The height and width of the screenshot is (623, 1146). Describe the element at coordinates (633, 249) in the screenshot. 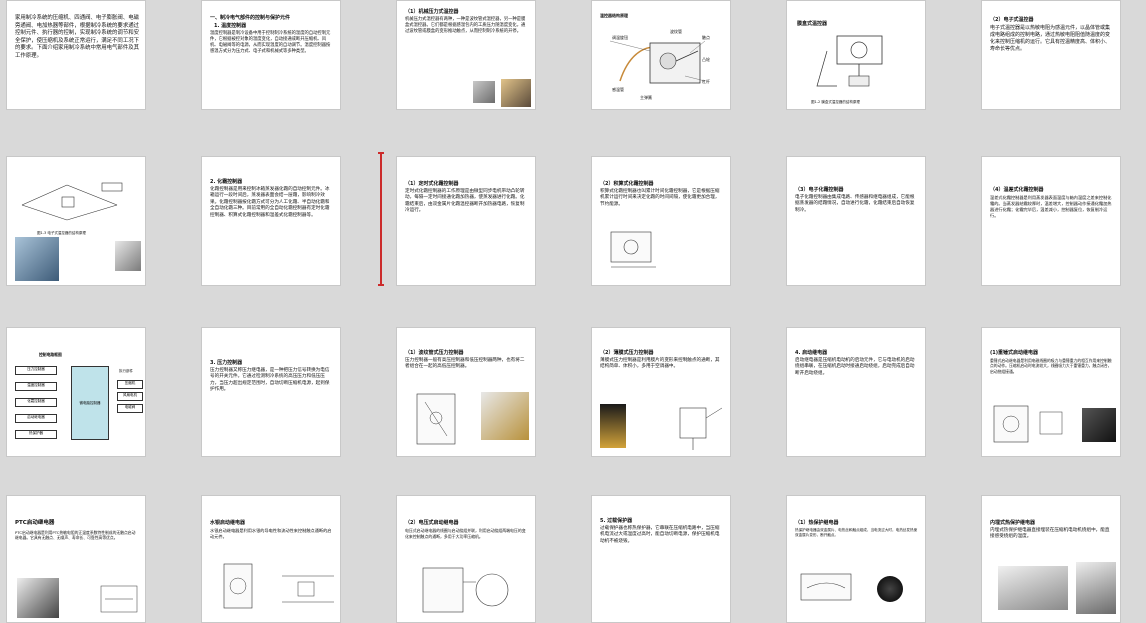

I see `defrost-controller-diagram` at that location.